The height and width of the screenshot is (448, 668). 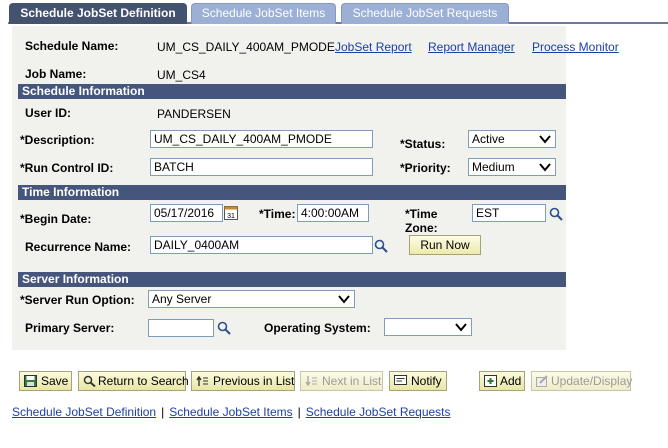 What do you see at coordinates (490, 381) in the screenshot?
I see `add-icon` at bounding box center [490, 381].